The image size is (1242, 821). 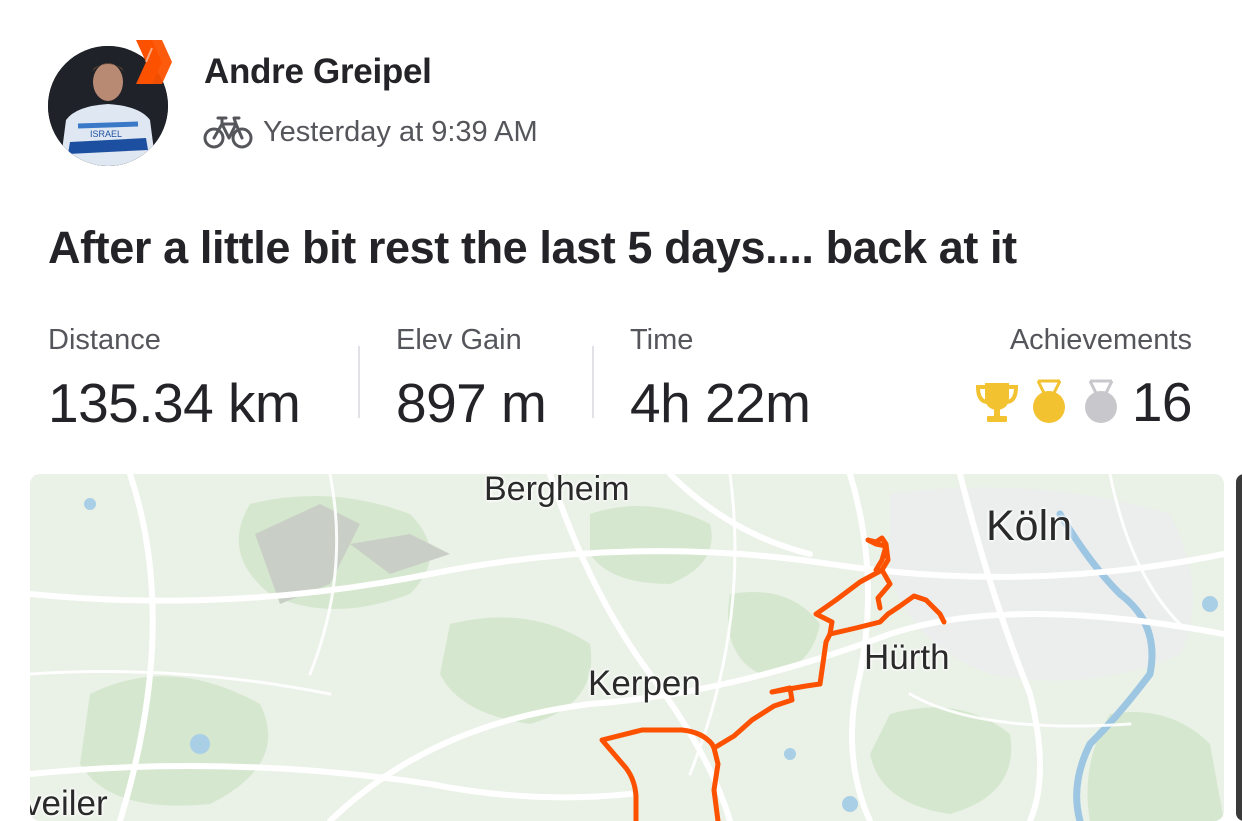 What do you see at coordinates (400, 131) in the screenshot?
I see `activity-timestamp: Yesterday at 9:39 AM` at bounding box center [400, 131].